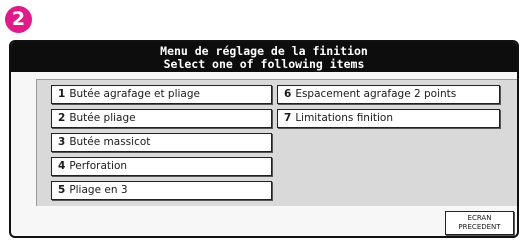 This screenshot has height=241, width=528. I want to click on menu-item-label: Limitations finition, so click(344, 118).